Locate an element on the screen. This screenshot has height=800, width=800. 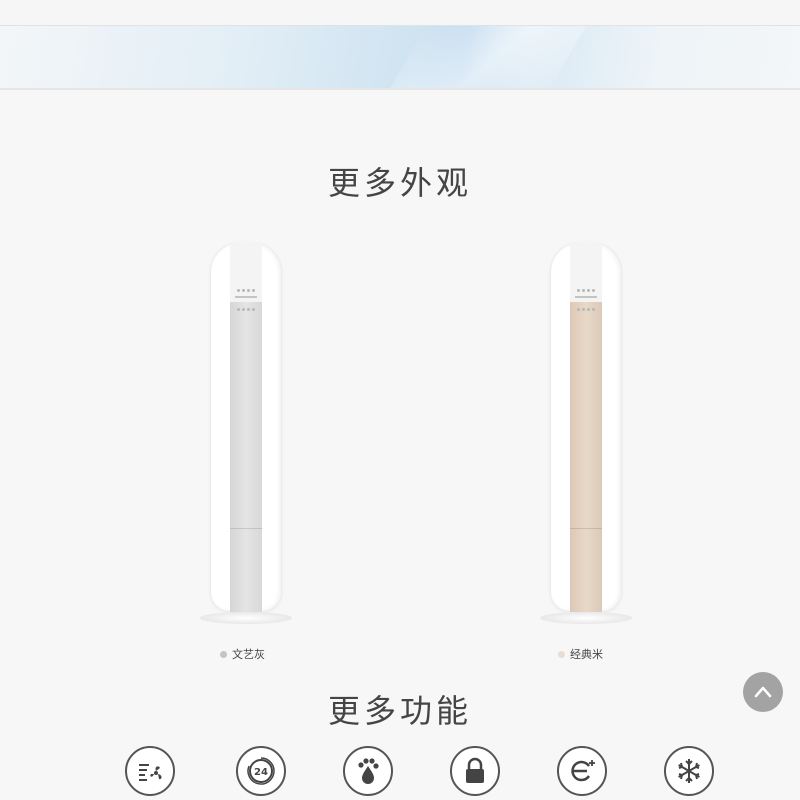
feature-energy-plus is located at coordinates (582, 771).